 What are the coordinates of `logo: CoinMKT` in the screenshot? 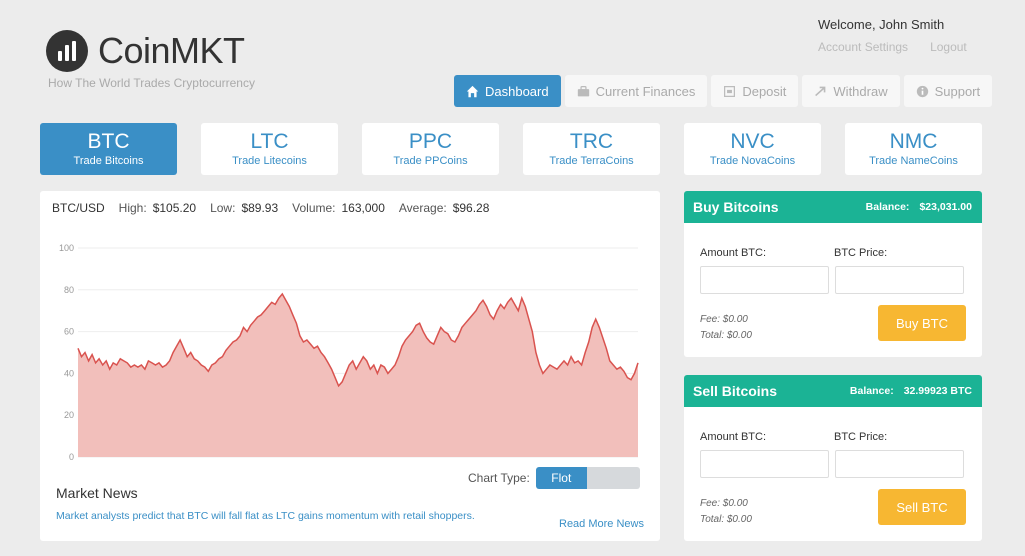 It's located at (145, 51).